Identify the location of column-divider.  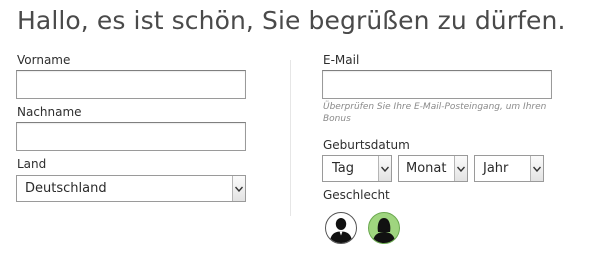
(290, 138).